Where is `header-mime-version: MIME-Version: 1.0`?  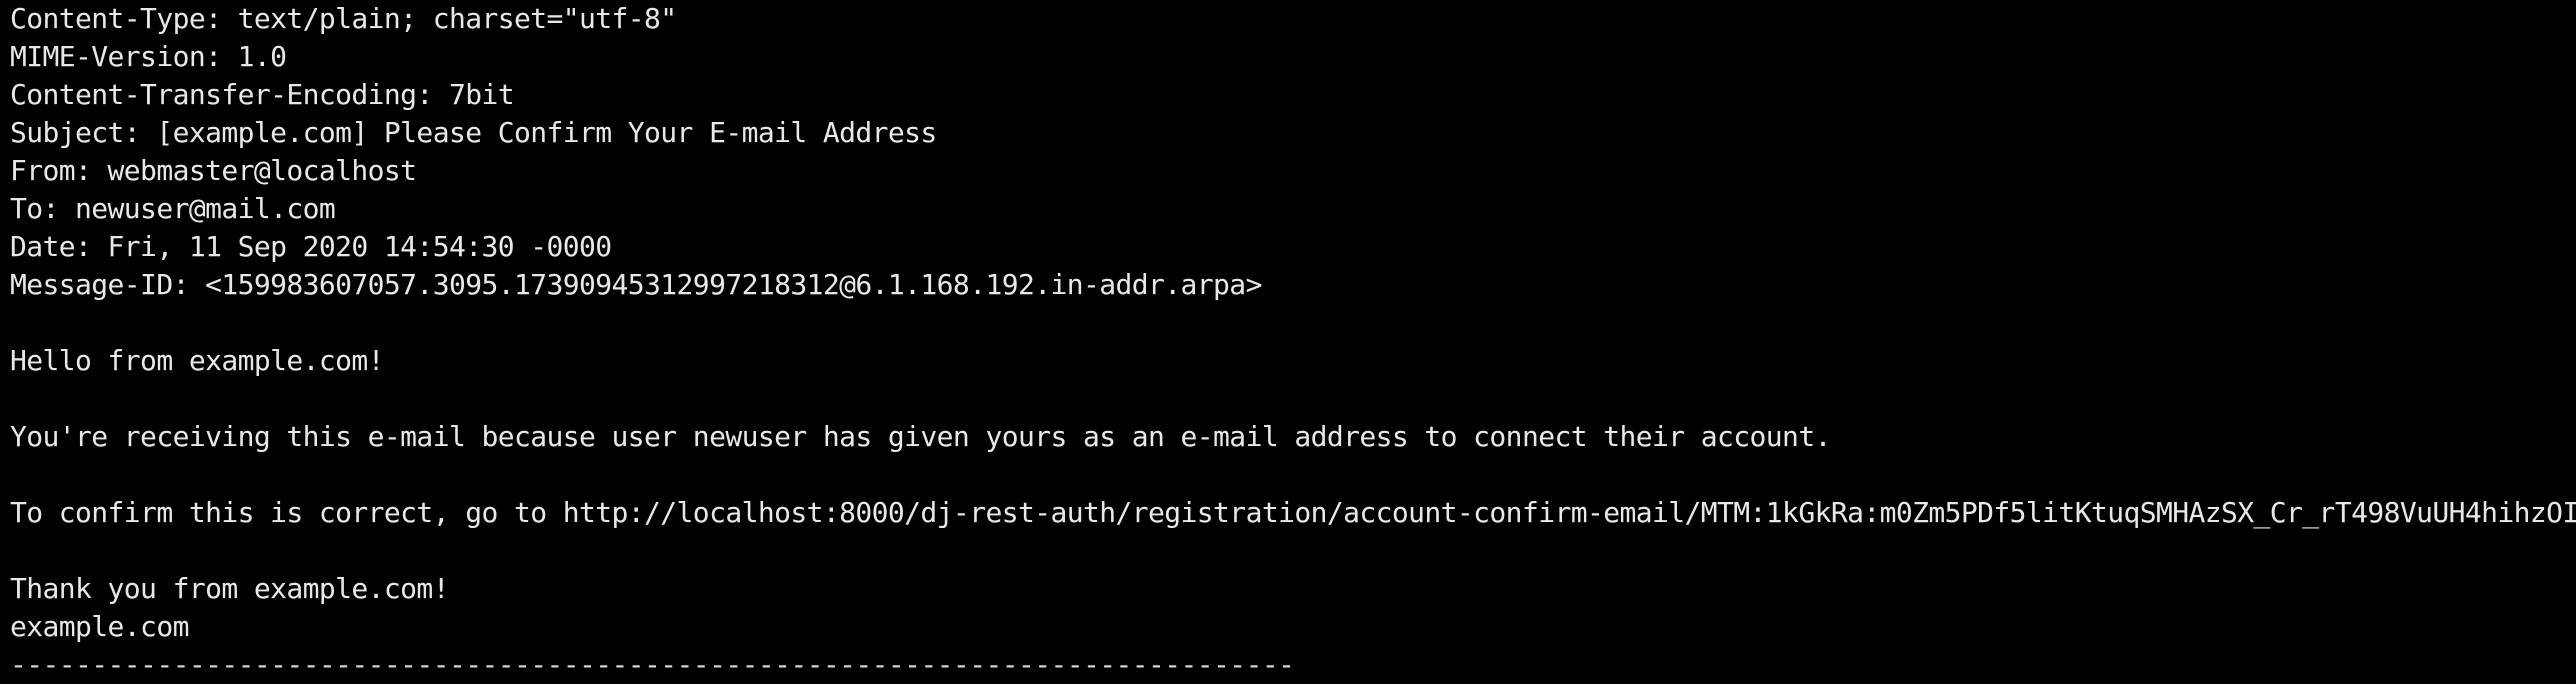
header-mime-version: MIME-Version: 1.0 is located at coordinates (148, 56).